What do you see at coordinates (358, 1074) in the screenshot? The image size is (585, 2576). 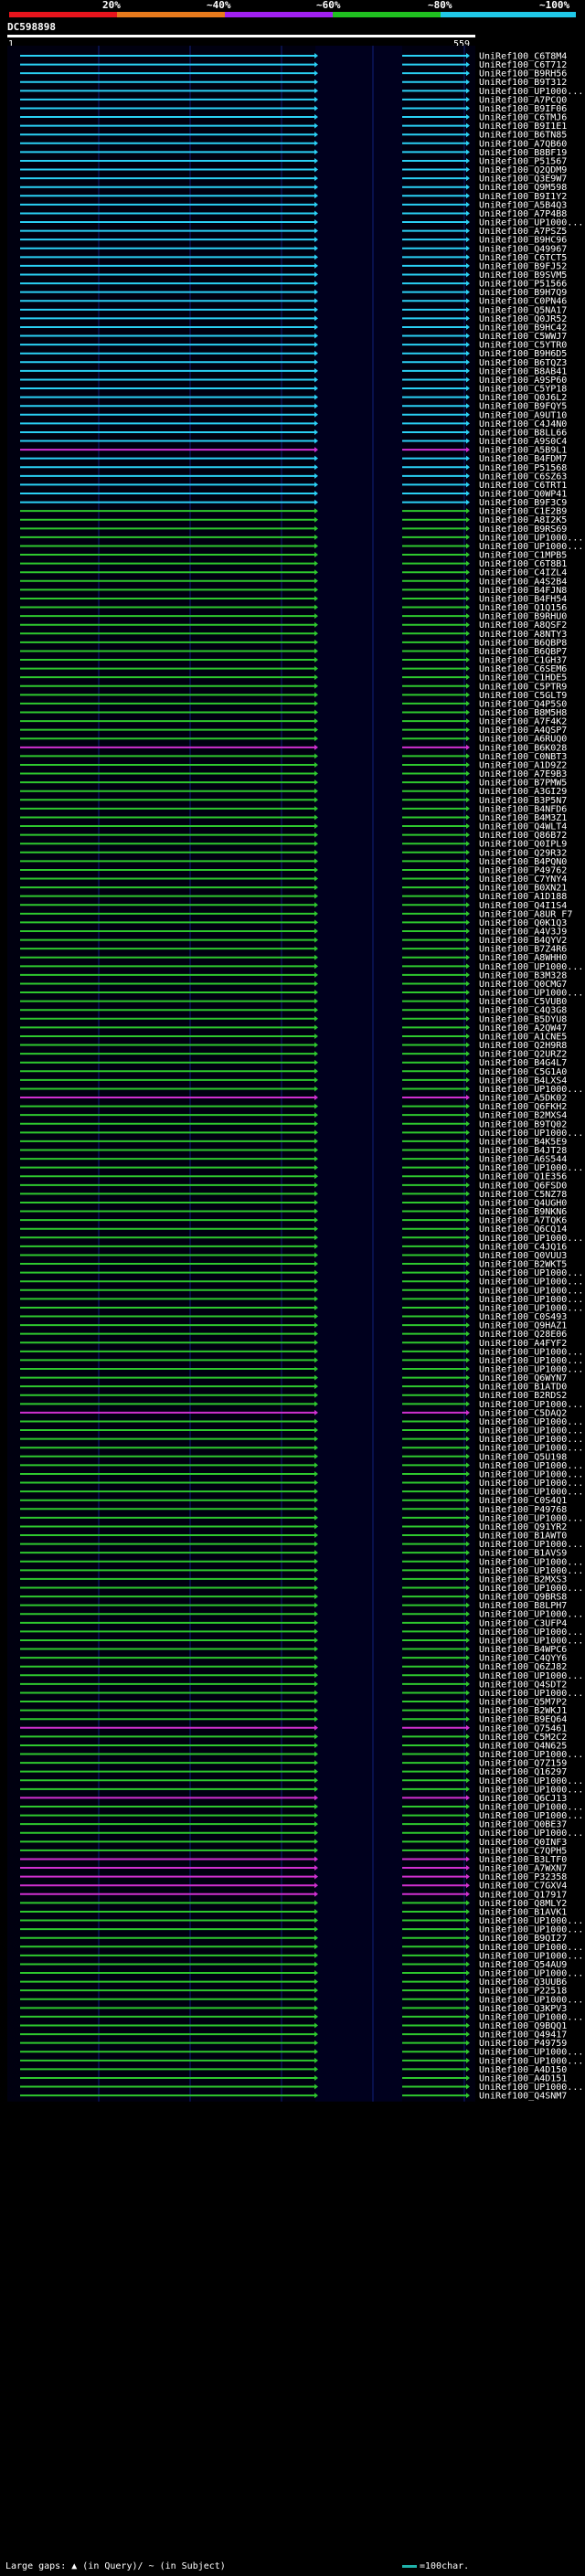 I see `gap-region-shade` at bounding box center [358, 1074].